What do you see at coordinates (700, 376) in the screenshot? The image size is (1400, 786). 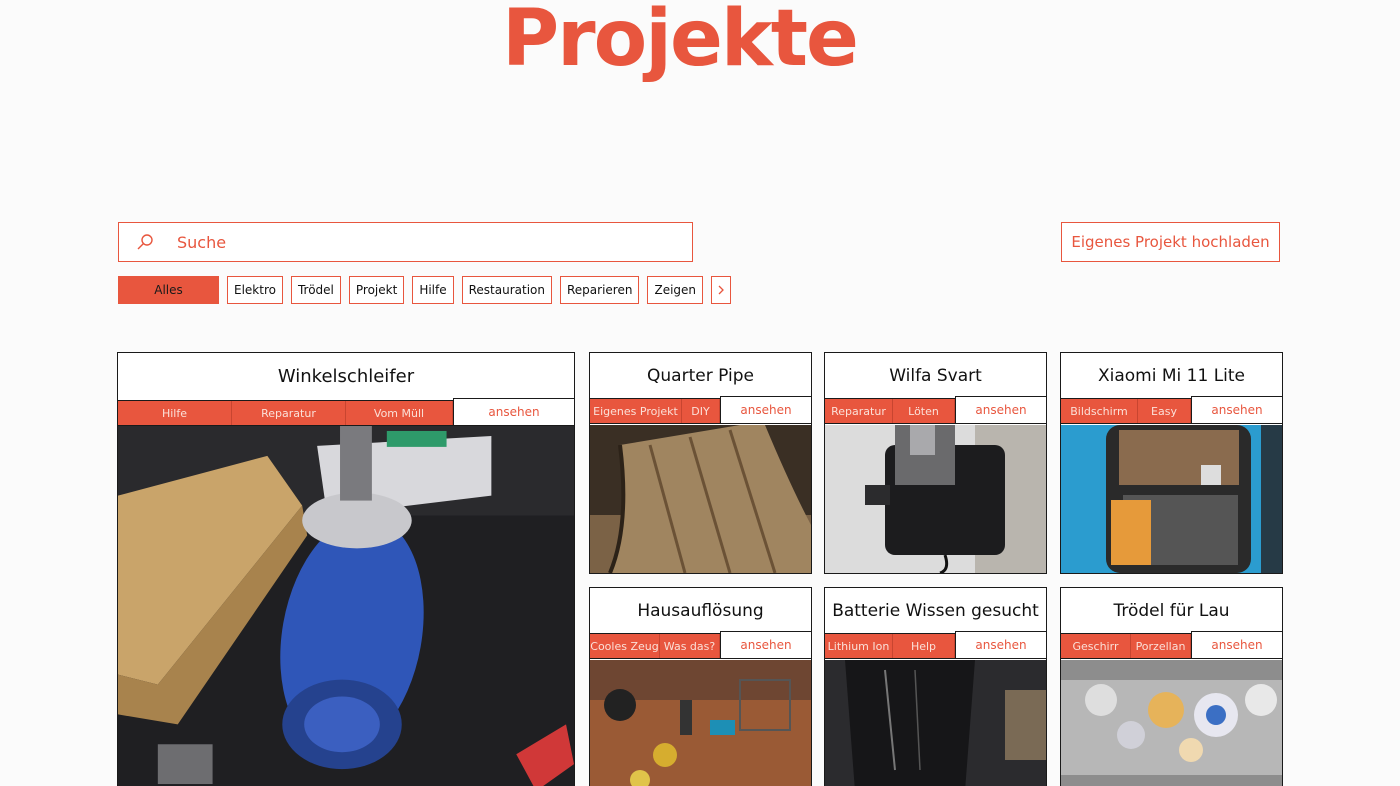 I see `project-title: Quarter Pipe` at bounding box center [700, 376].